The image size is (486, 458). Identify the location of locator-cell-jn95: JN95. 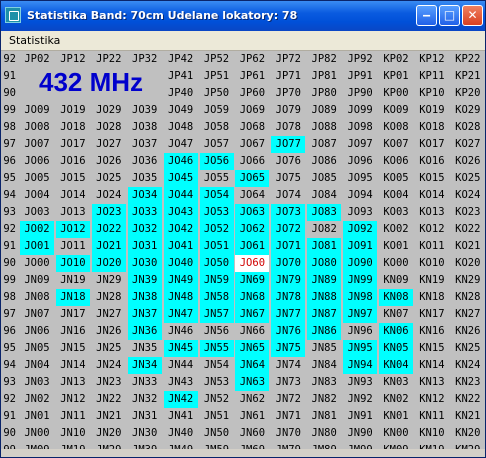
(360, 348).